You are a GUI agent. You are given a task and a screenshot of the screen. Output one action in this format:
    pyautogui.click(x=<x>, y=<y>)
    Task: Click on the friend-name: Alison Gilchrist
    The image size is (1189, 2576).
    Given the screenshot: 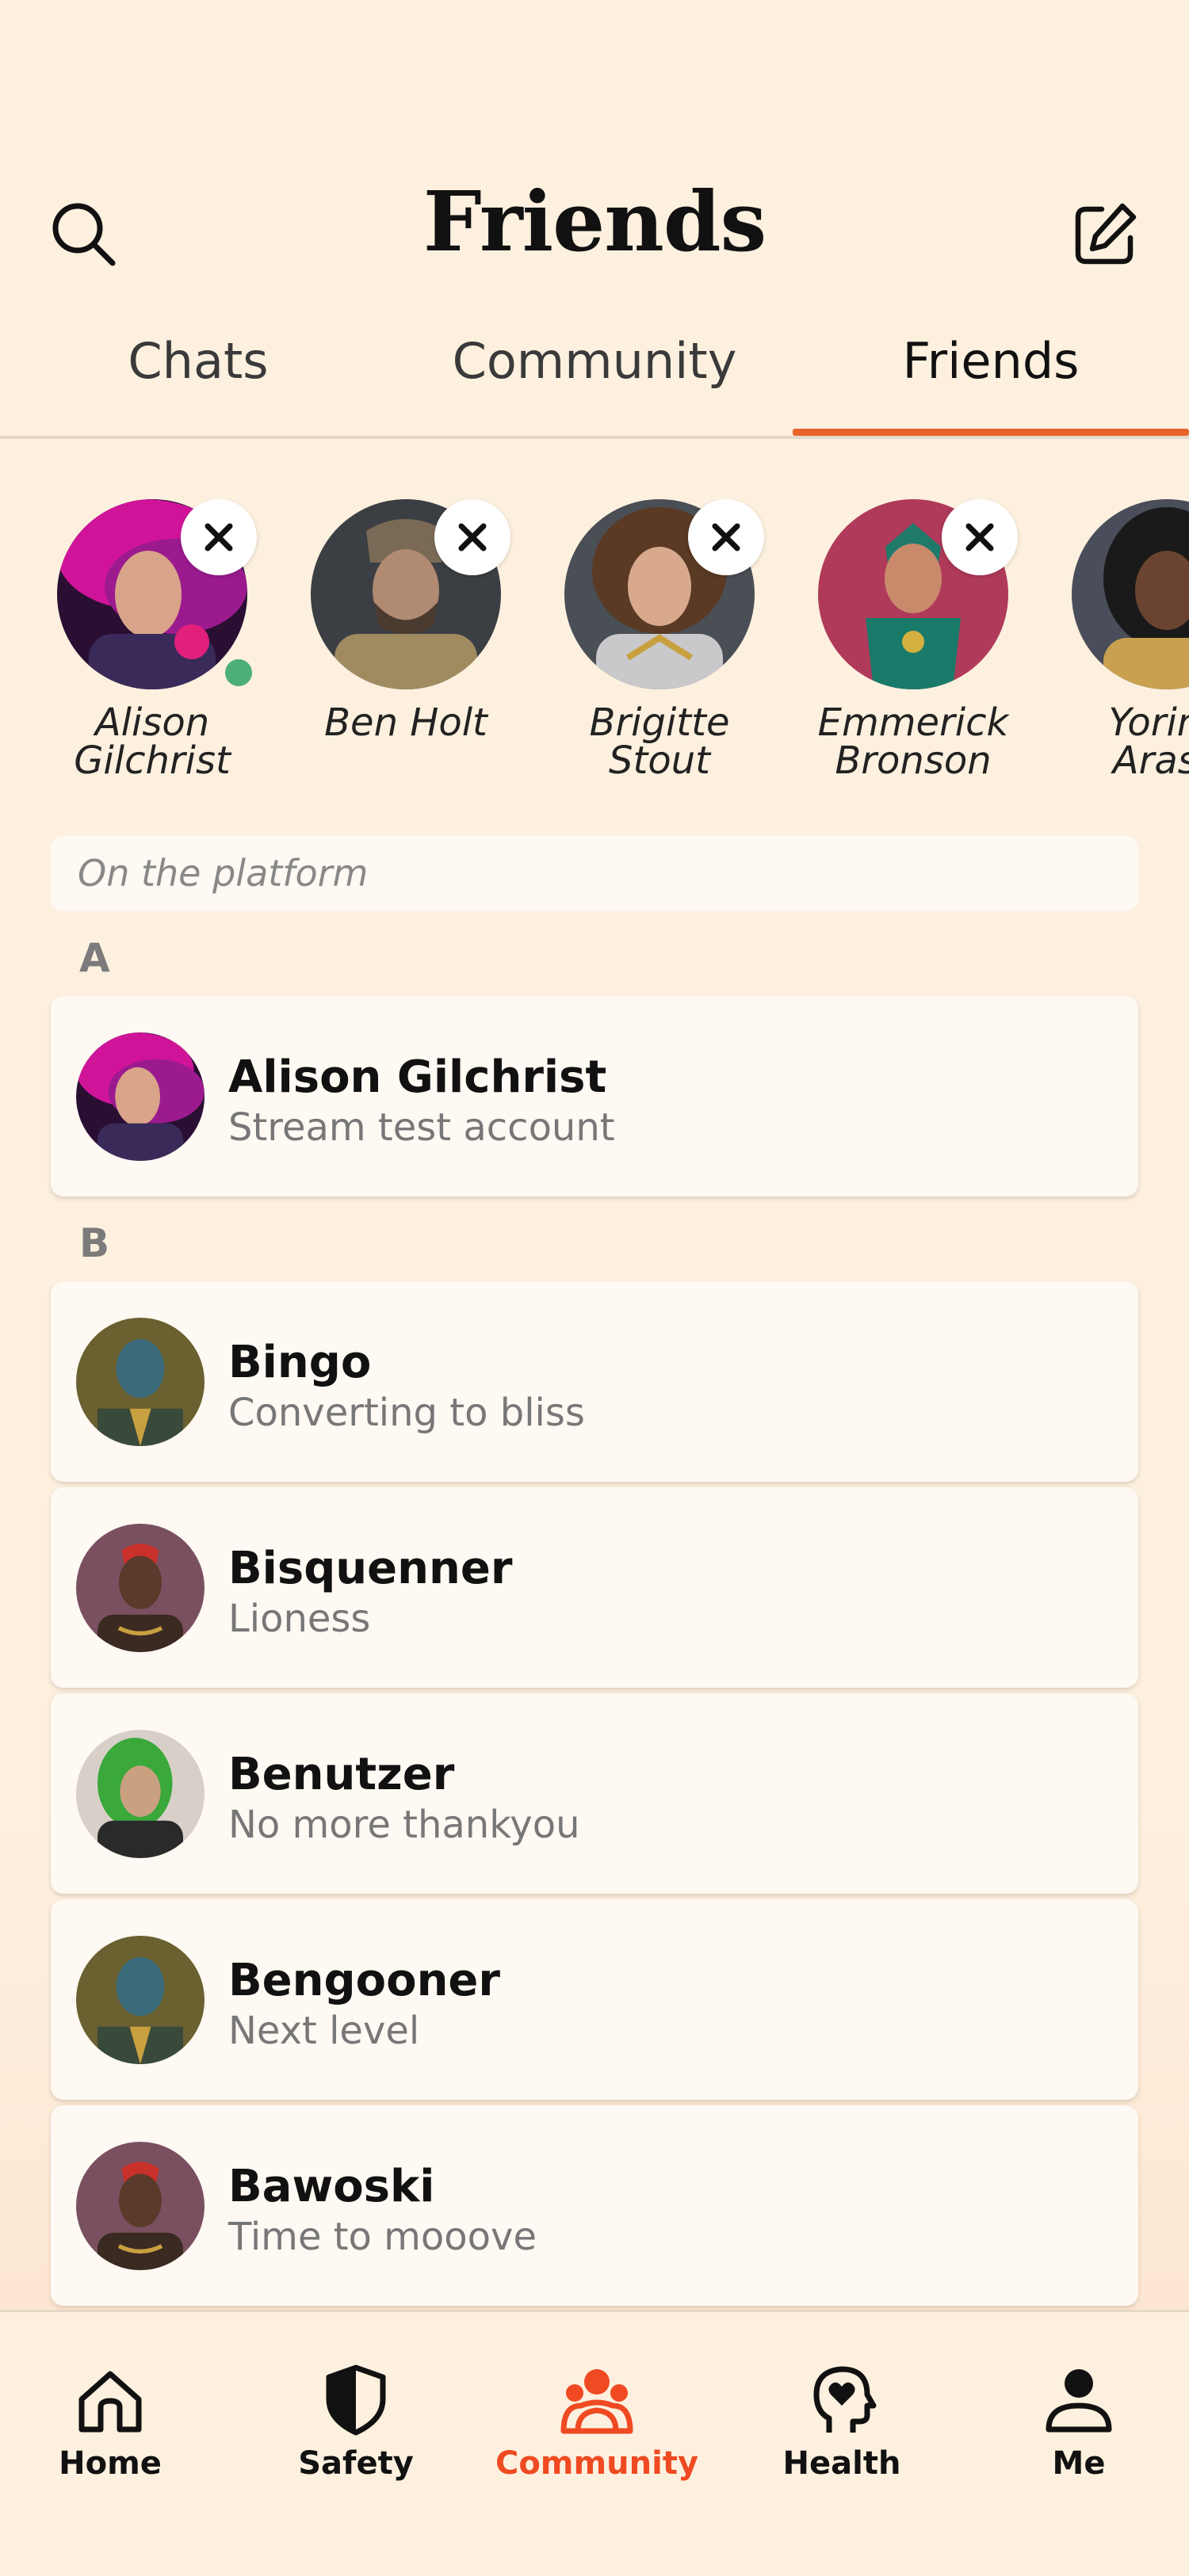 What is the action you would take?
    pyautogui.click(x=417, y=1077)
    